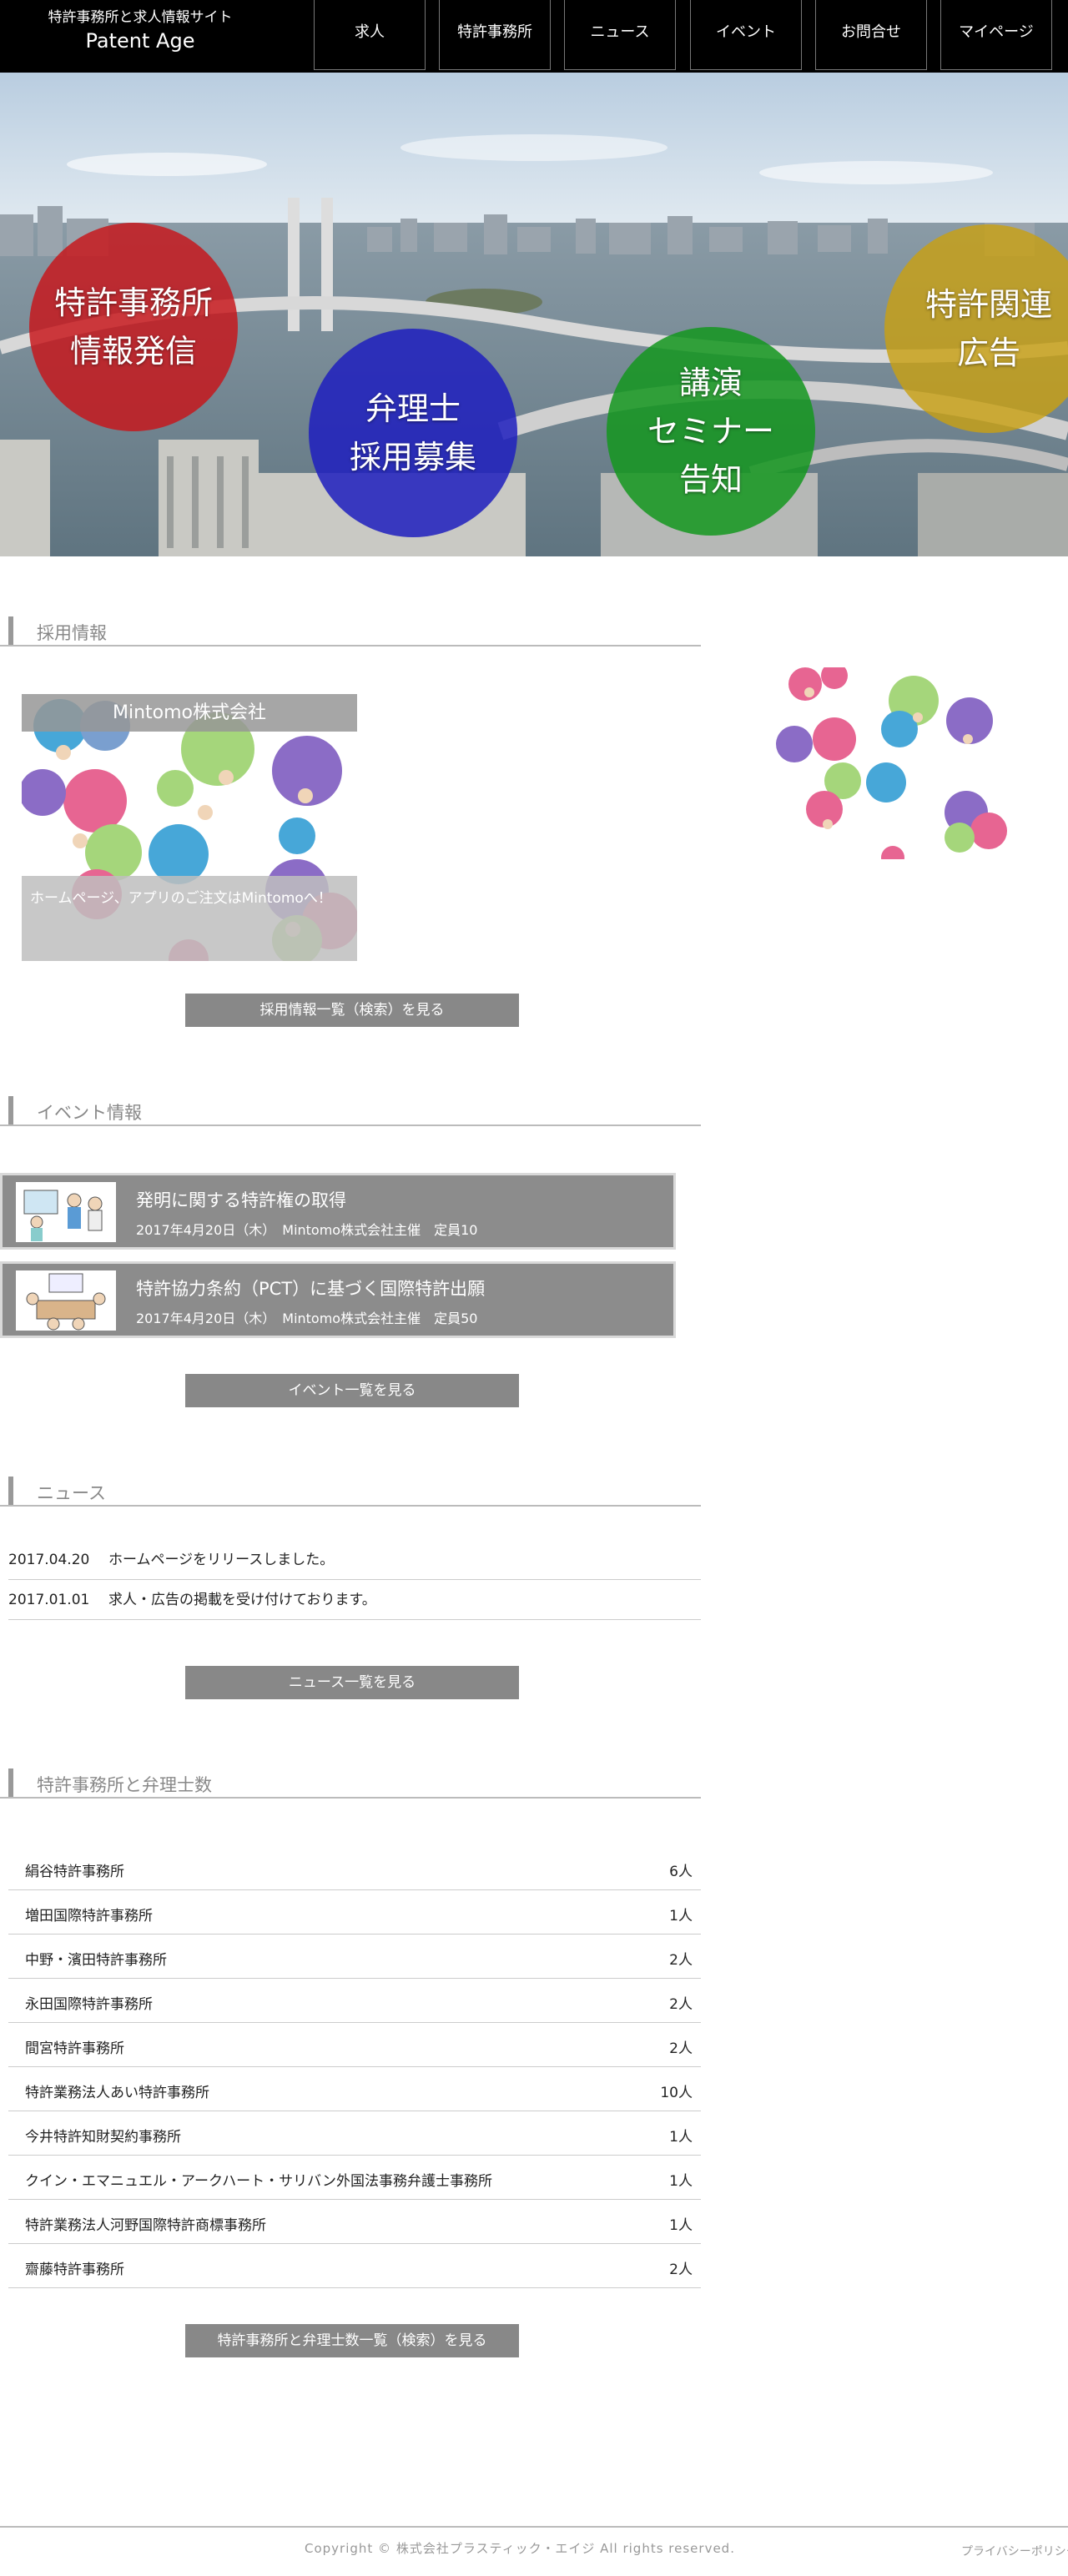 The image size is (1068, 2576). Describe the element at coordinates (350, 1782) in the screenshot. I see `firms-section-heading: 特許事務所と弁理士数` at that location.